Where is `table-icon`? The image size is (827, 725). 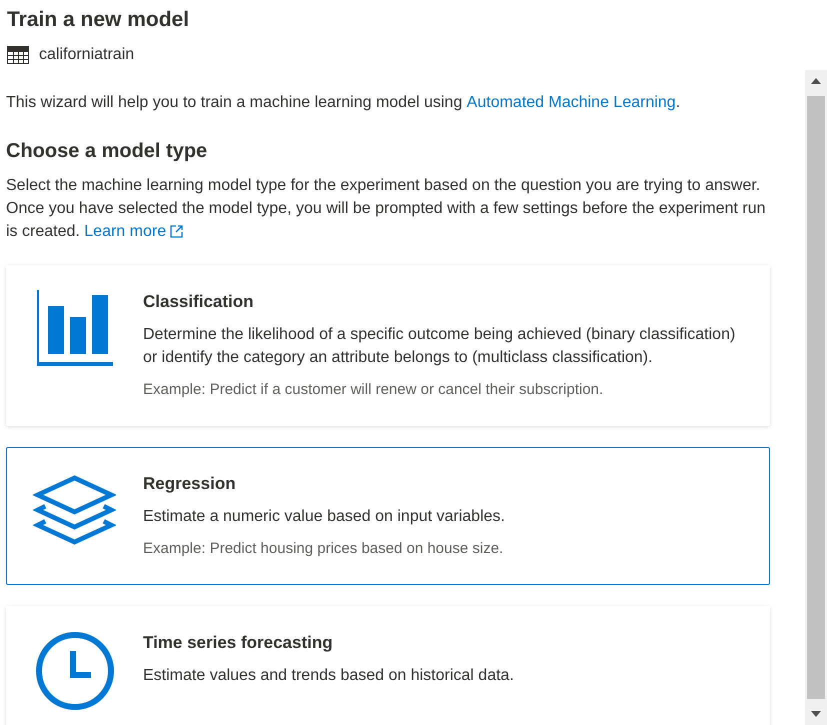
table-icon is located at coordinates (18, 55).